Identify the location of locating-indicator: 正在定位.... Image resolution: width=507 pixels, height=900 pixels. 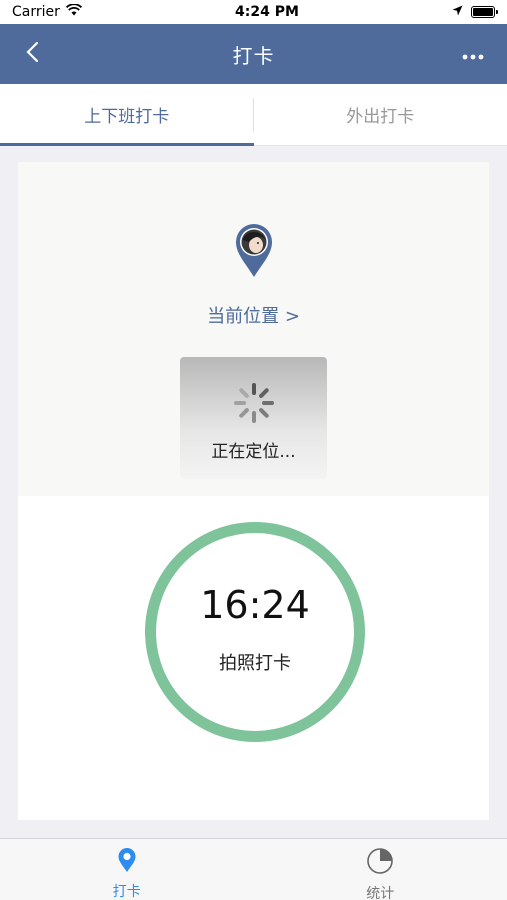
(253, 418).